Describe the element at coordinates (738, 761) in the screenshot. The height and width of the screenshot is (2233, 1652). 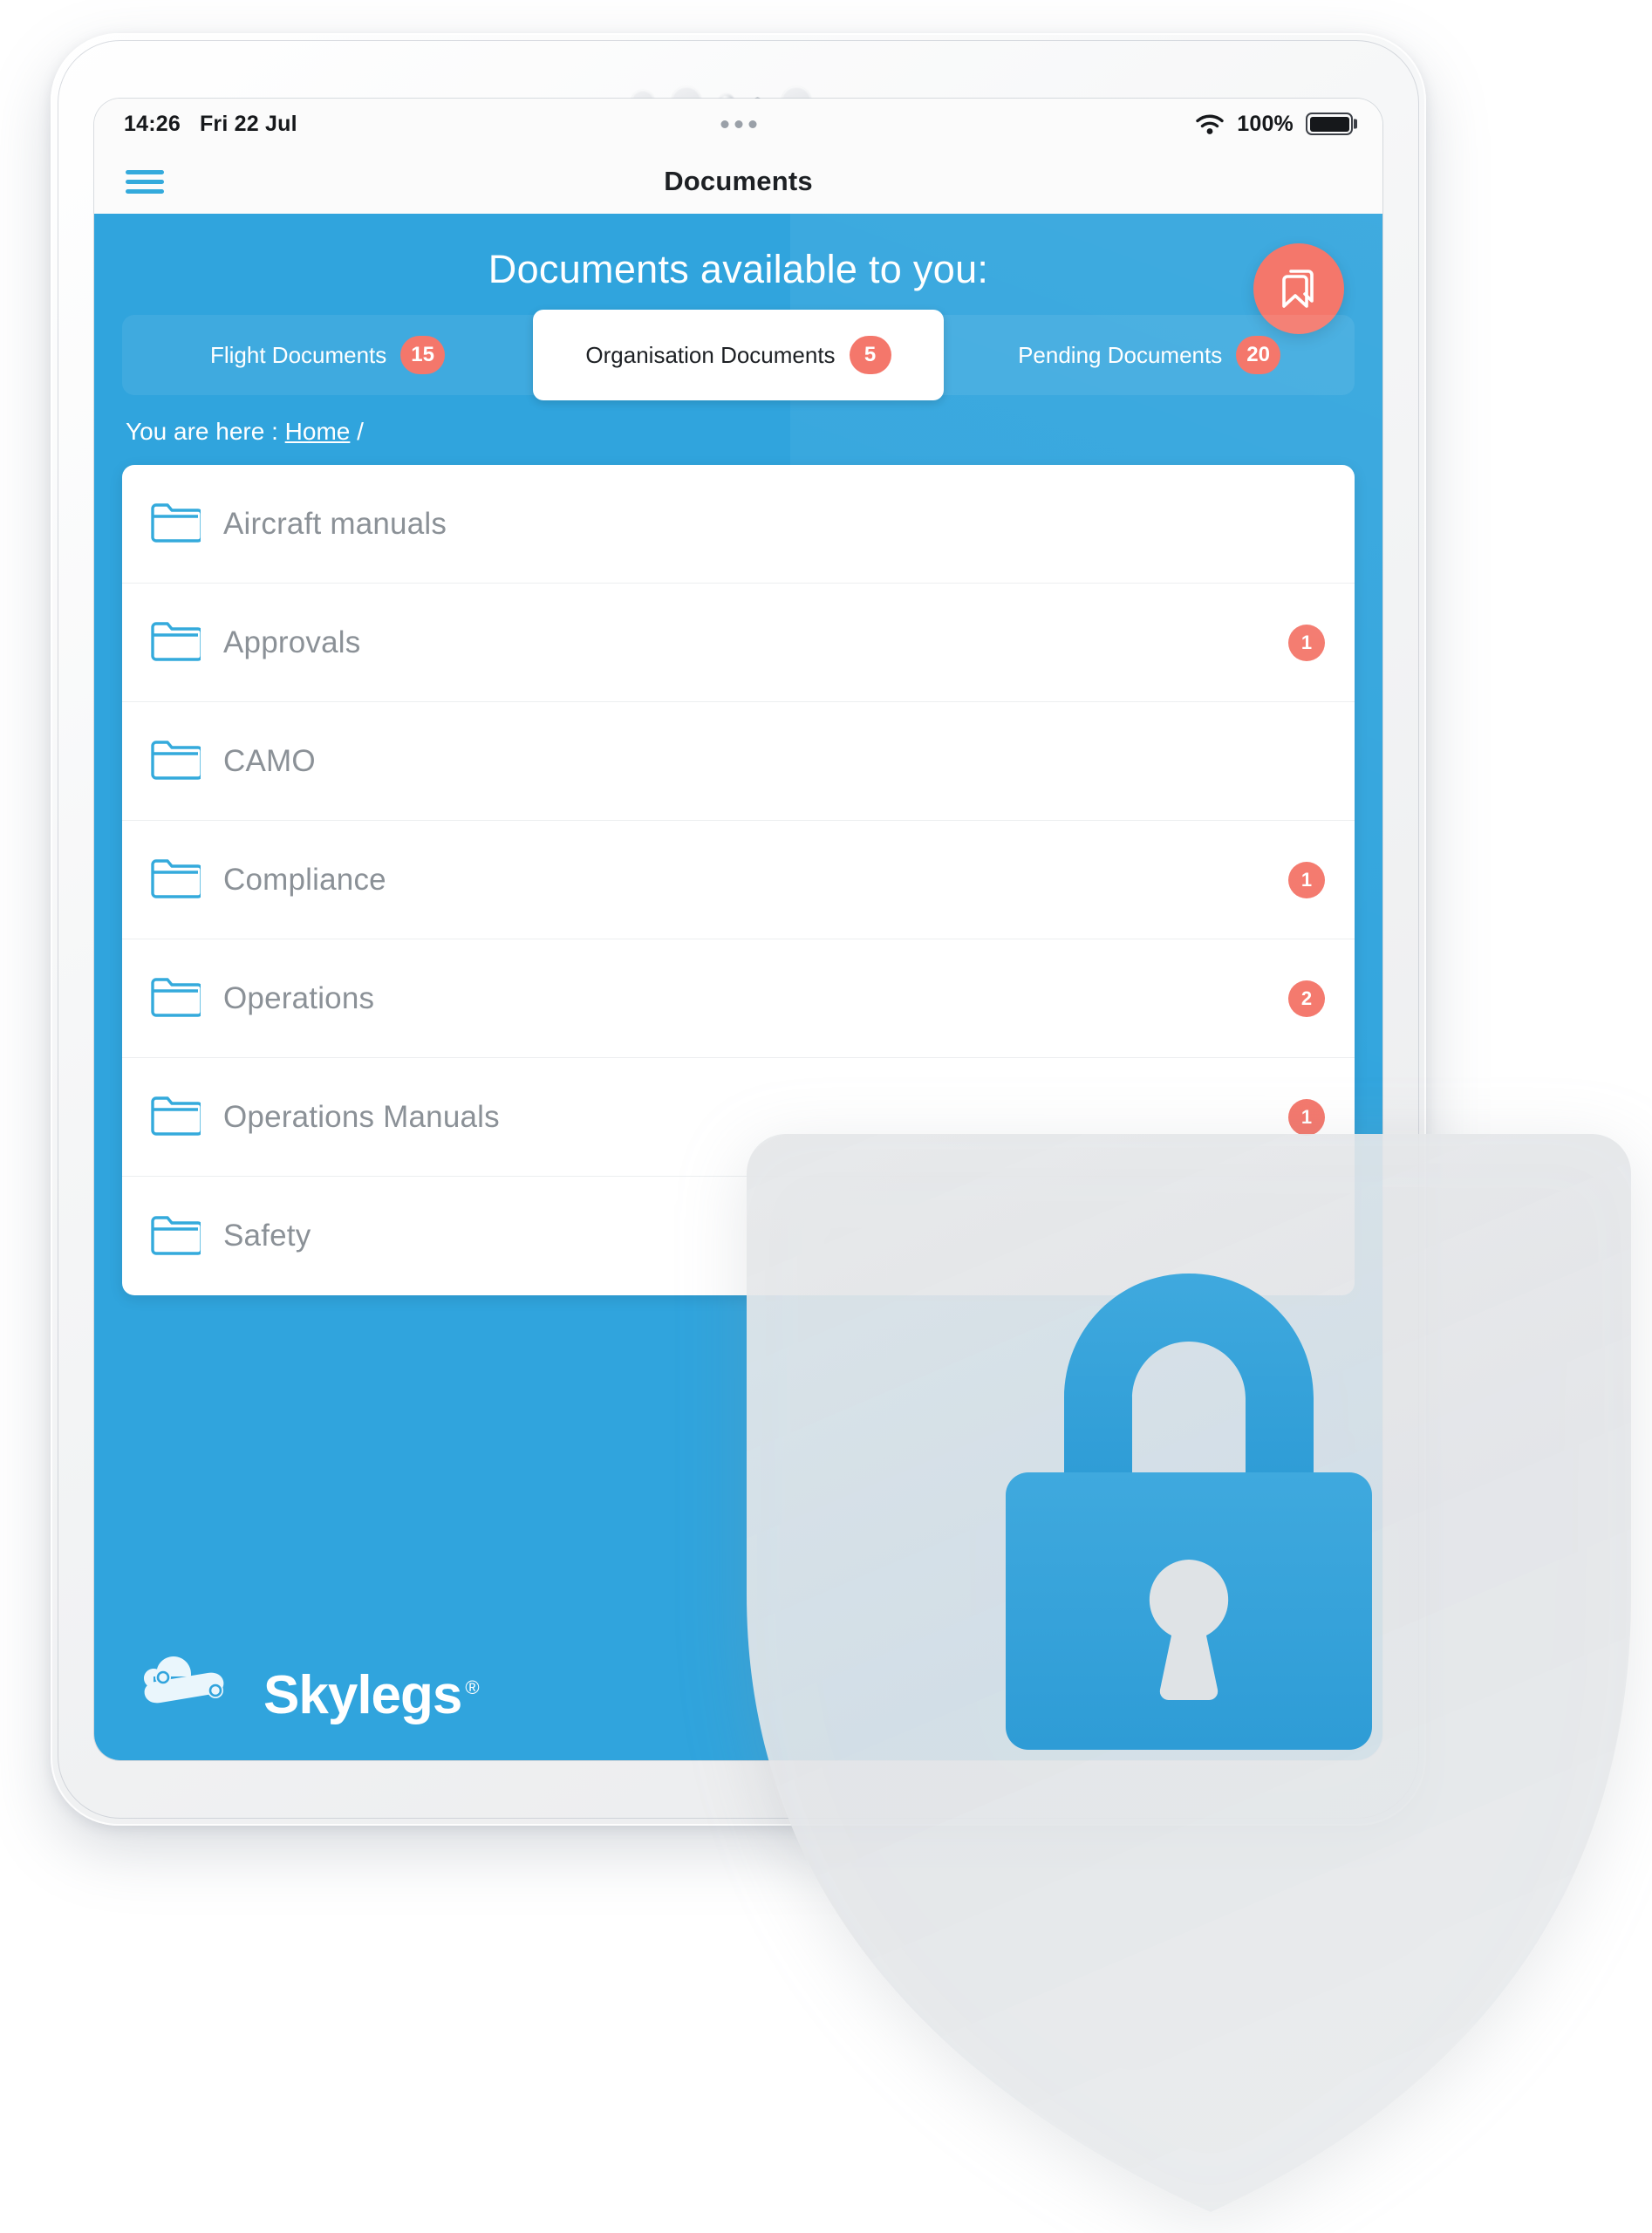
I see `folder-row-camo: CAMO` at that location.